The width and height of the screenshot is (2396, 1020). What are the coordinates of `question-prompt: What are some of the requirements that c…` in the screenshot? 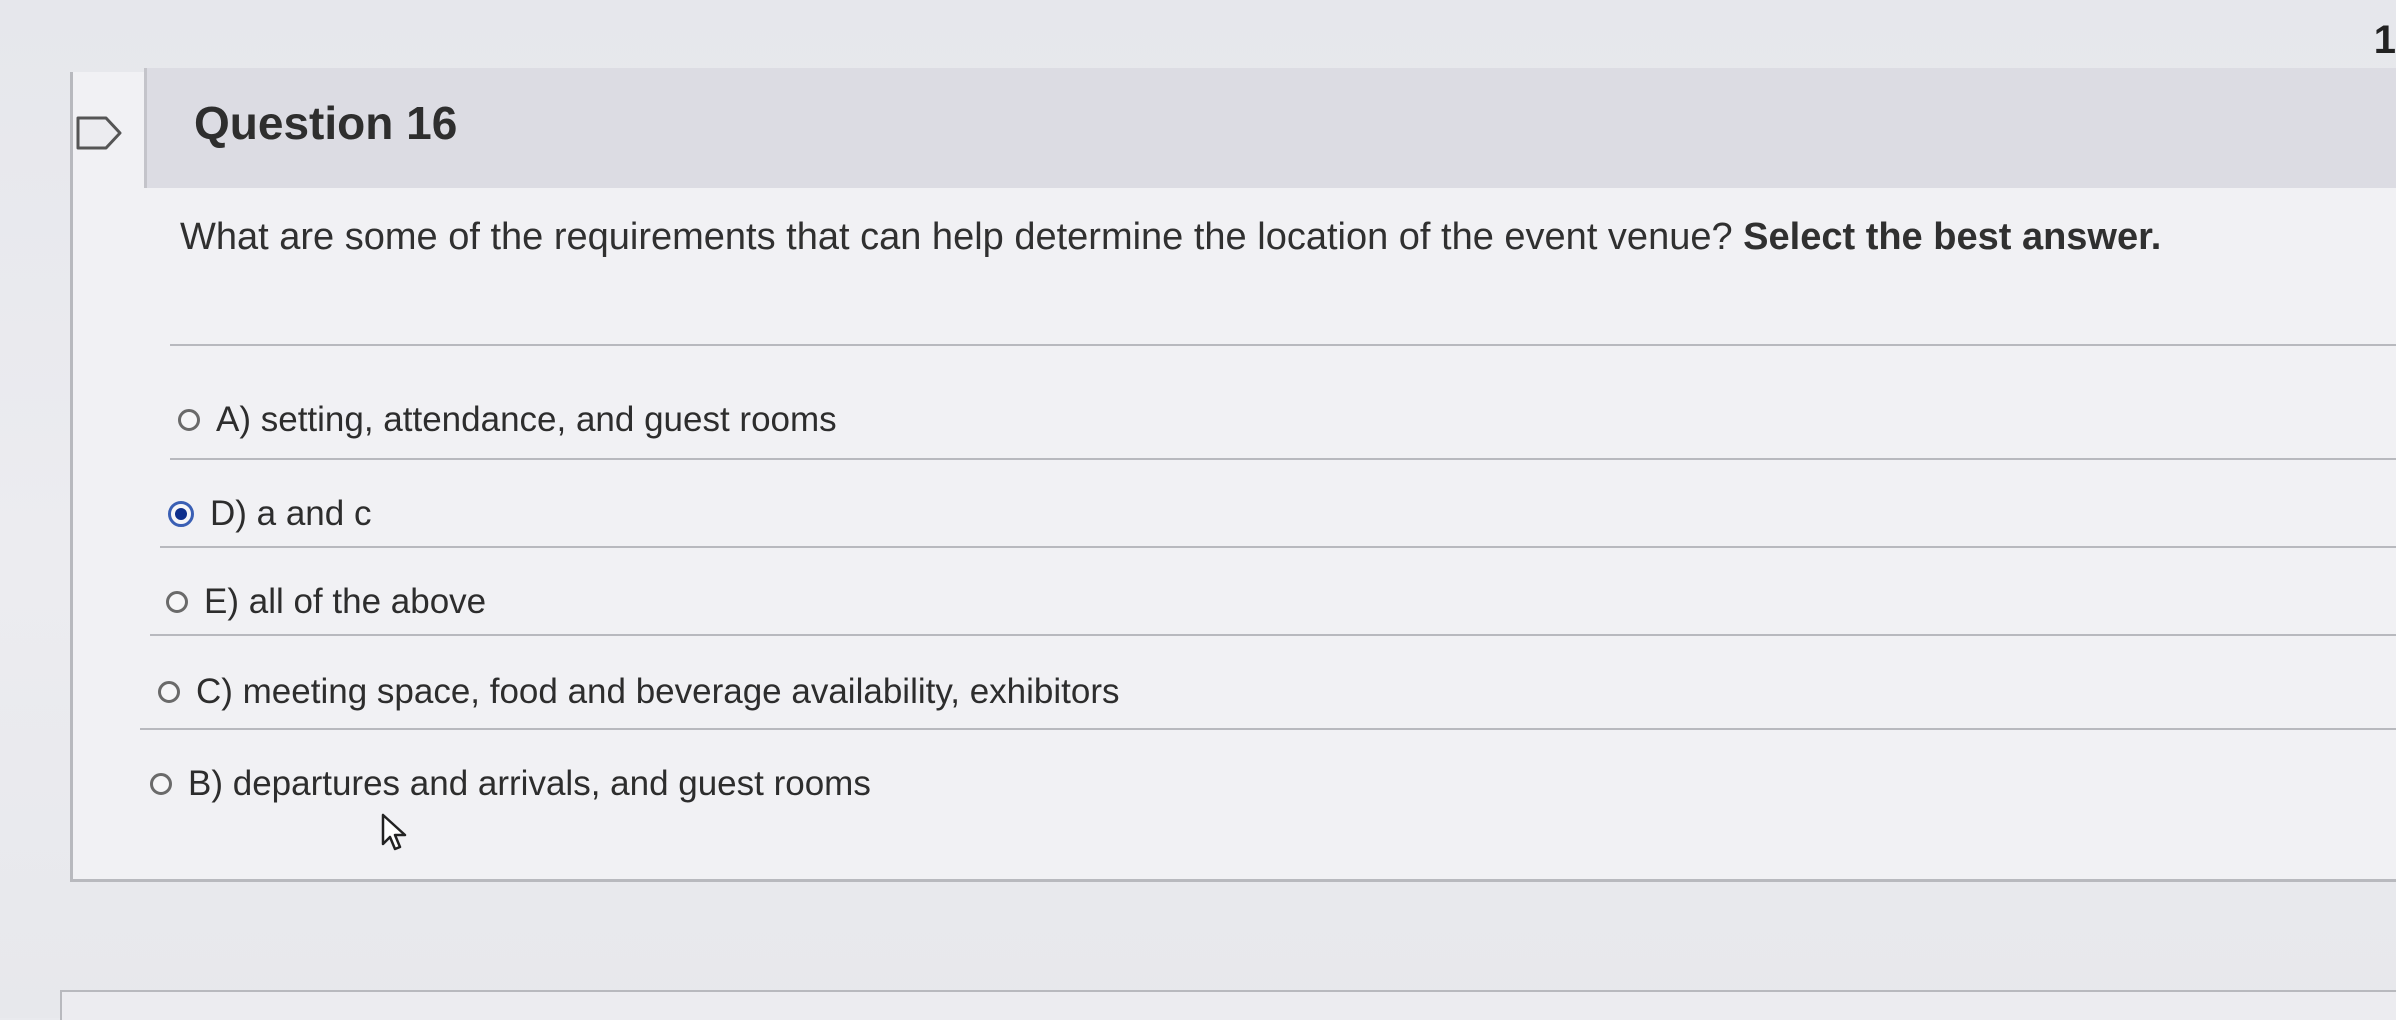 It's located at (1170, 237).